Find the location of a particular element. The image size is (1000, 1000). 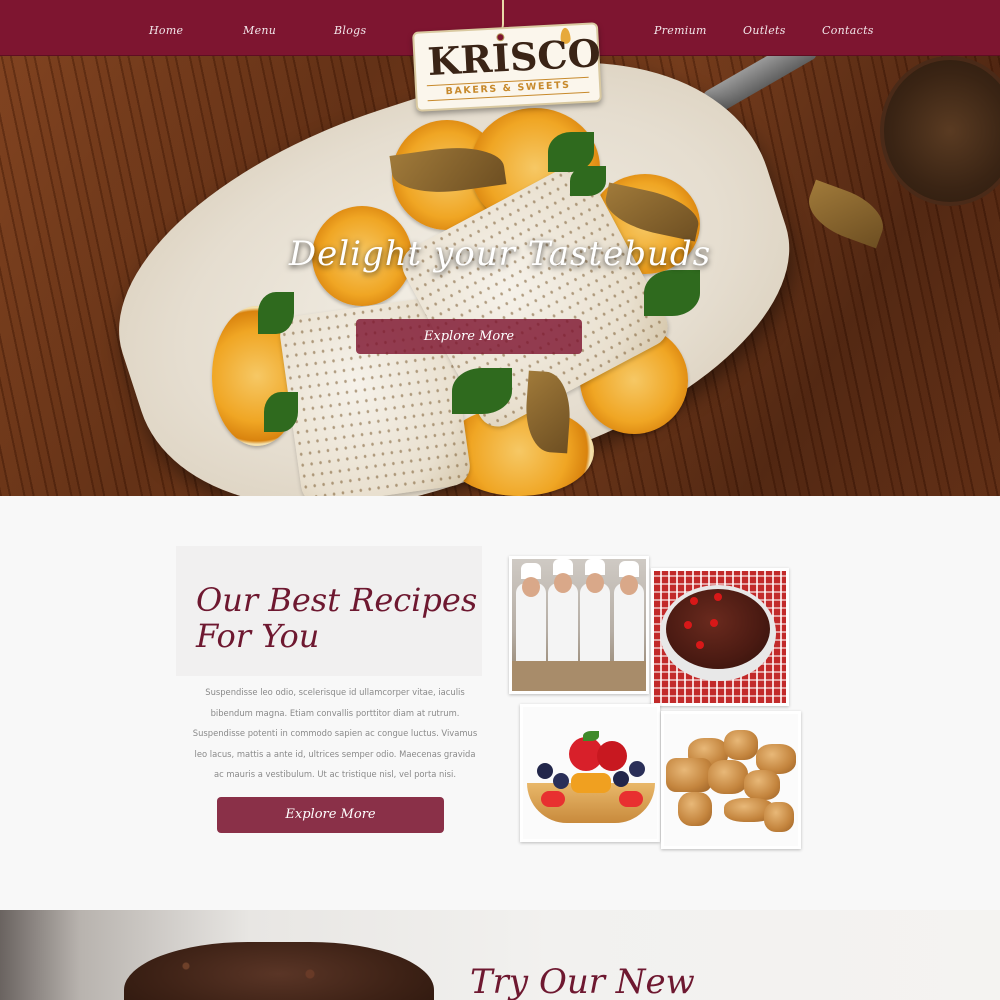

logo-name: KRISCO is located at coordinates (514, 57).